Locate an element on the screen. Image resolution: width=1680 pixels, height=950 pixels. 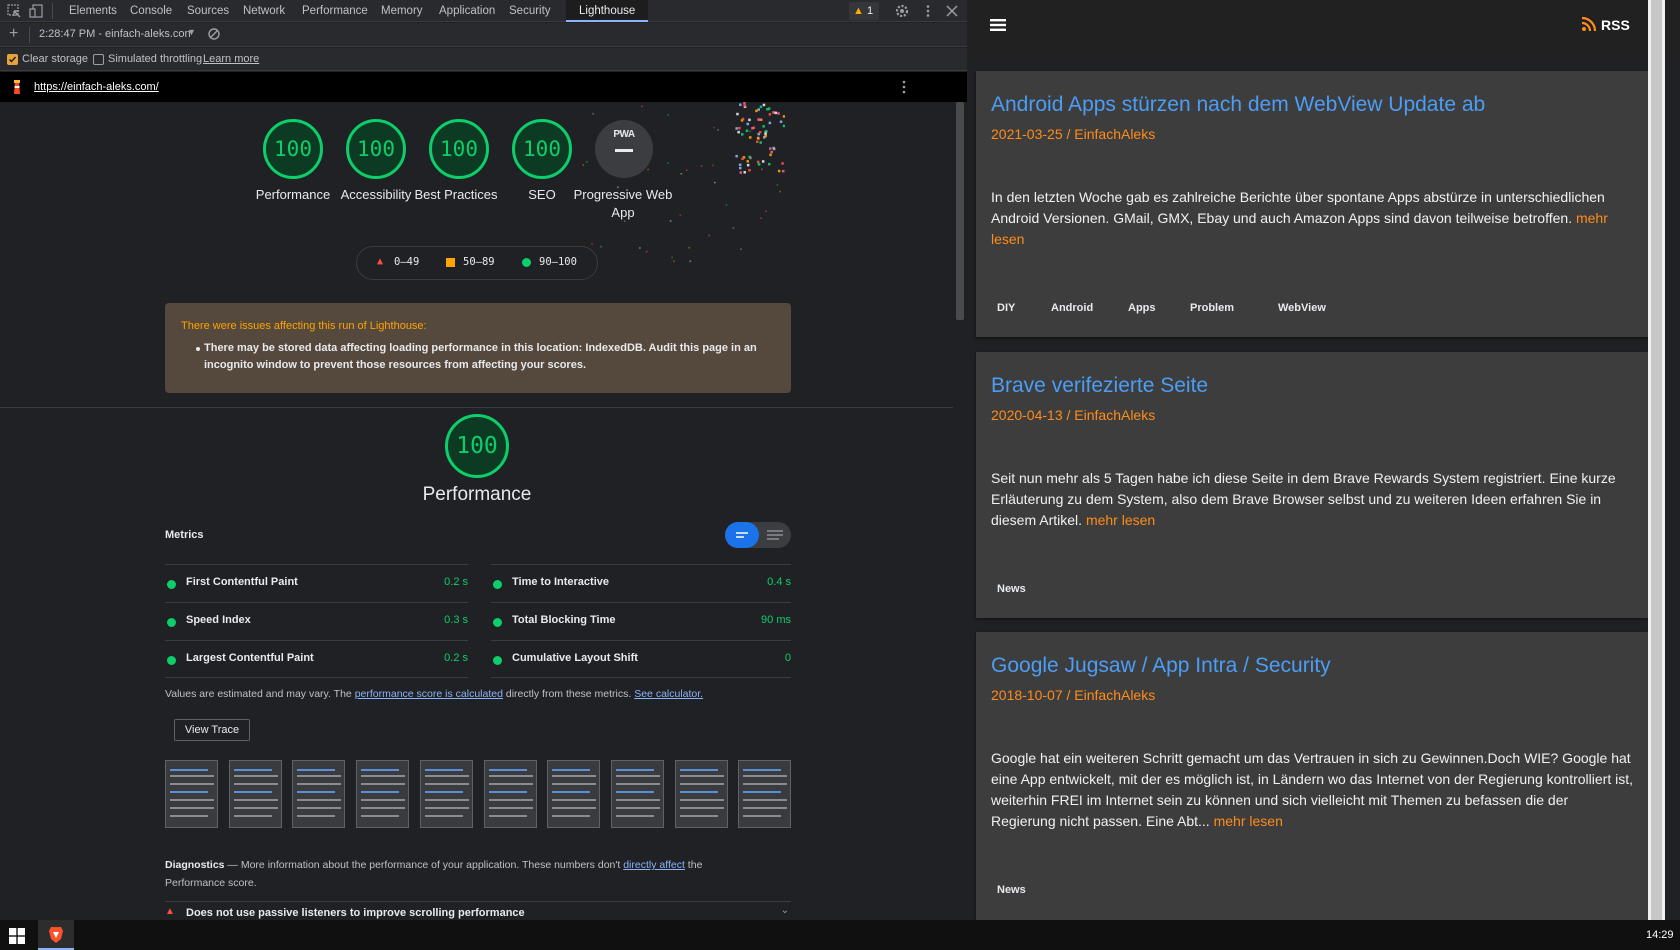
brave-browser-icon is located at coordinates (56, 935).